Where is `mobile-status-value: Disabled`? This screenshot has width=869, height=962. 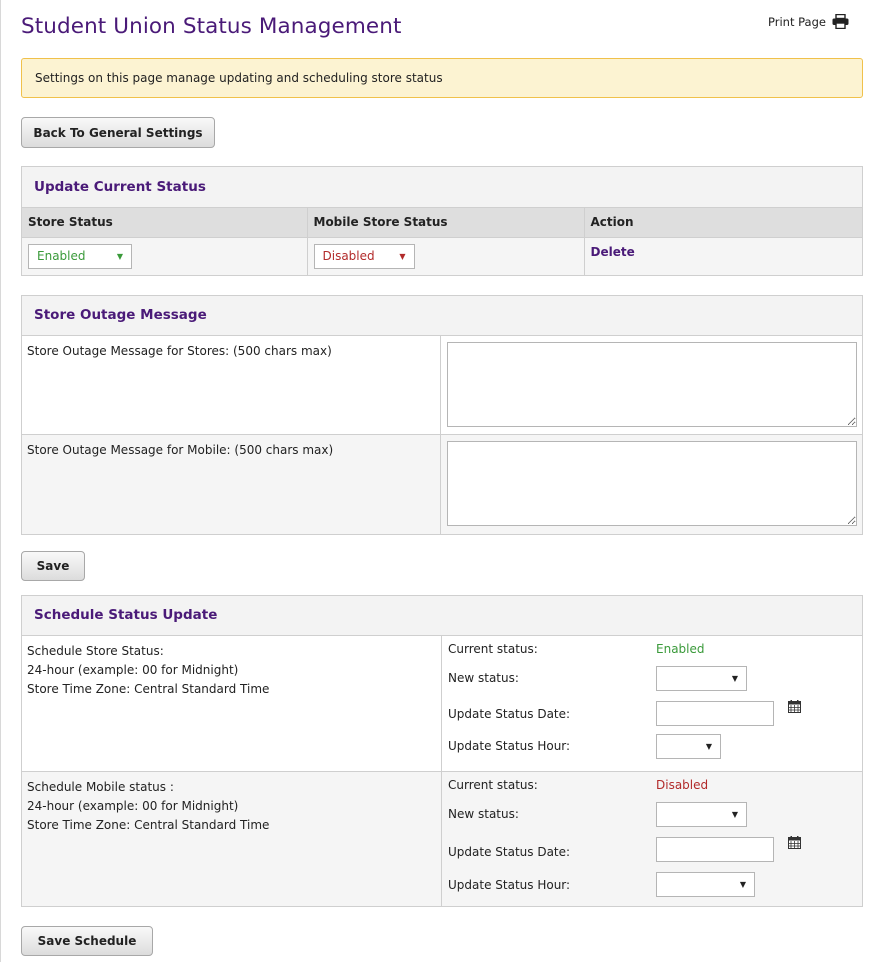 mobile-status-value: Disabled is located at coordinates (348, 256).